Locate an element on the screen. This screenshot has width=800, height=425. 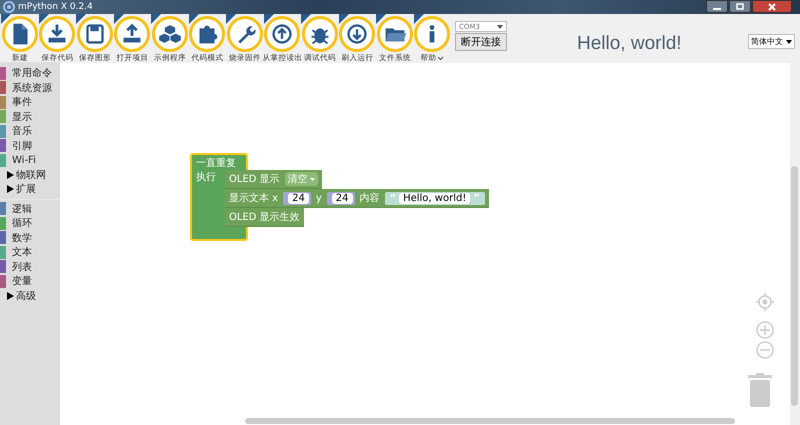
category-item: 物联网 is located at coordinates (30, 175).